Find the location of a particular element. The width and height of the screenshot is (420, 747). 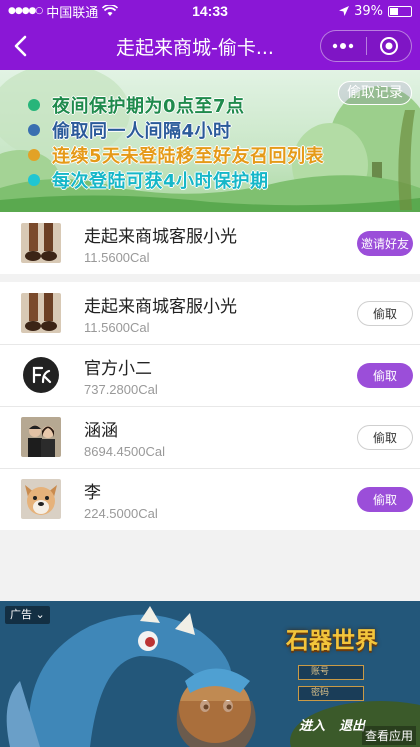

status-bar: ●●●●○ 中国联通 14:33 39% is located at coordinates (210, 11).